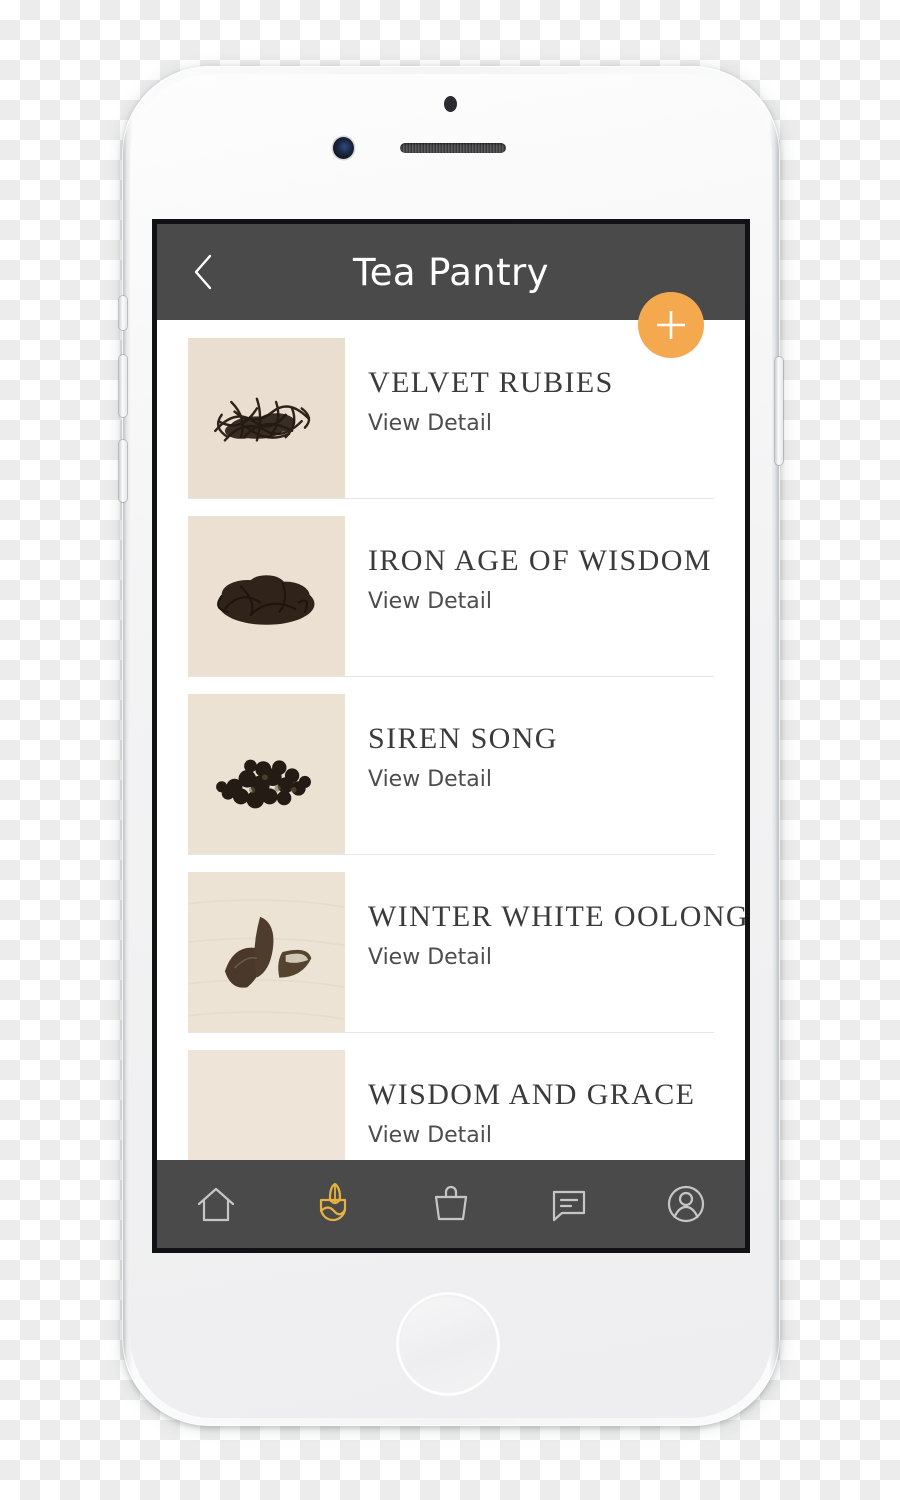  What do you see at coordinates (556, 916) in the screenshot?
I see `tea-name: WINTER WHITE OOLONG` at bounding box center [556, 916].